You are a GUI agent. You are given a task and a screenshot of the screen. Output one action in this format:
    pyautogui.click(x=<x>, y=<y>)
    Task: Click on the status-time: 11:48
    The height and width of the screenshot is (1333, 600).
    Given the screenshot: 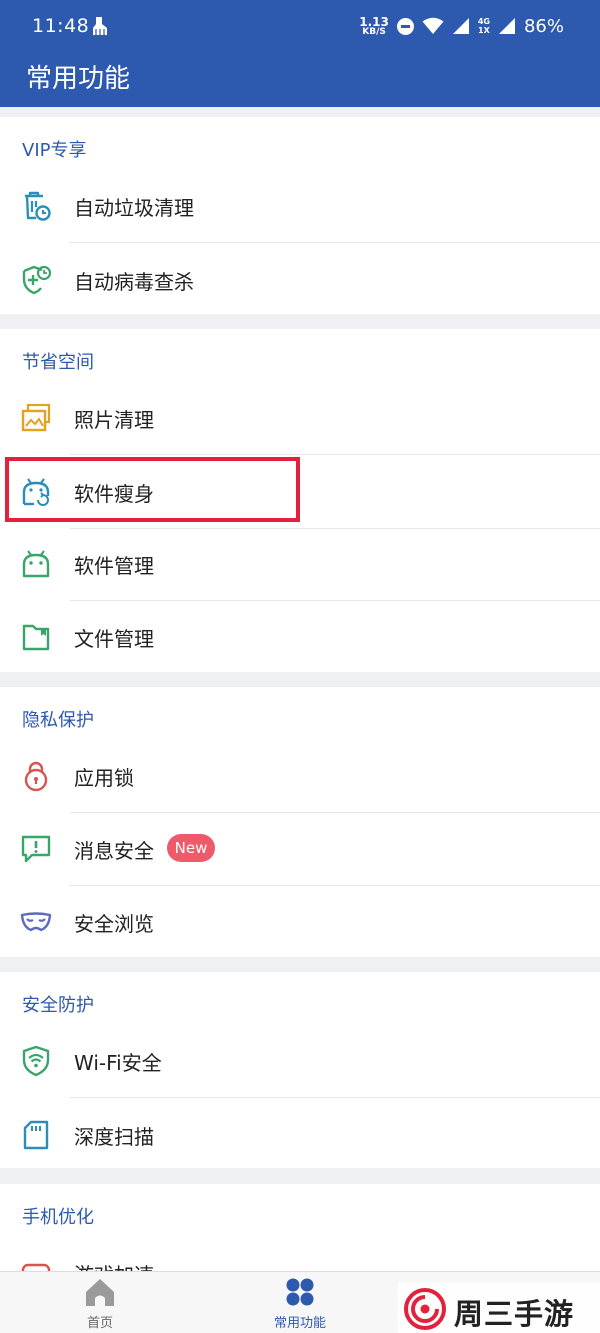 What is the action you would take?
    pyautogui.click(x=61, y=26)
    